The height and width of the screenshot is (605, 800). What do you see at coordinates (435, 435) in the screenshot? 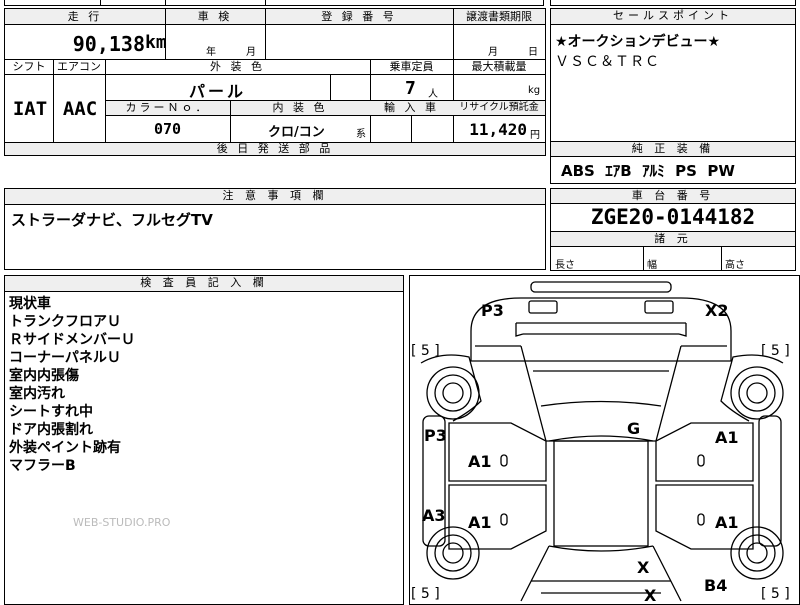
I see `mark-p3-left: P3` at bounding box center [435, 435].